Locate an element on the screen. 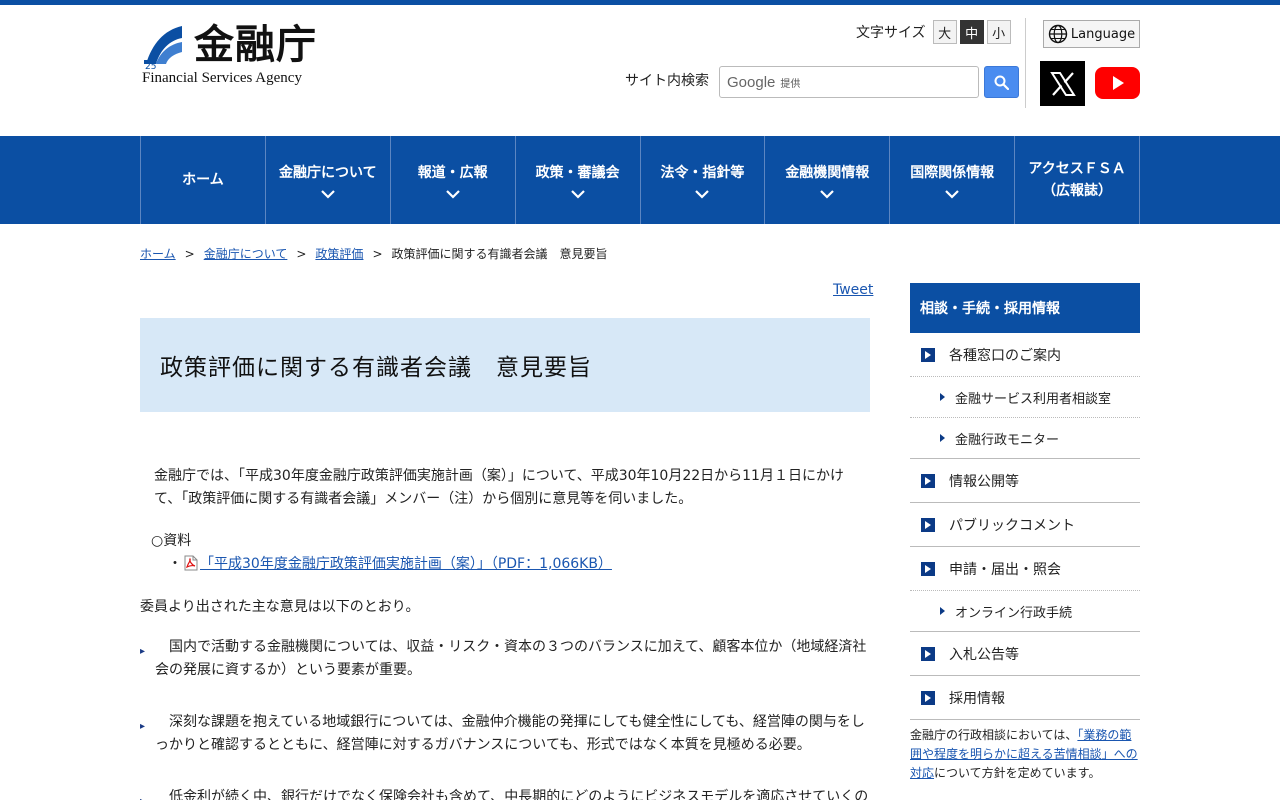 This screenshot has width=1280, height=800. search-input: Google 提供 is located at coordinates (849, 82).